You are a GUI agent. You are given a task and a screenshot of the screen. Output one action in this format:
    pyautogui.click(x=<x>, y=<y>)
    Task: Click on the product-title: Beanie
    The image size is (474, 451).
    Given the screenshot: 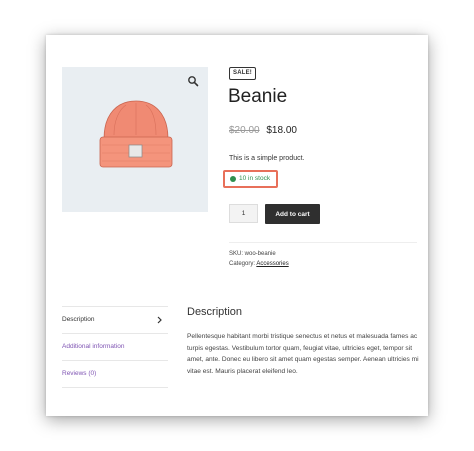 What is the action you would take?
    pyautogui.click(x=258, y=96)
    